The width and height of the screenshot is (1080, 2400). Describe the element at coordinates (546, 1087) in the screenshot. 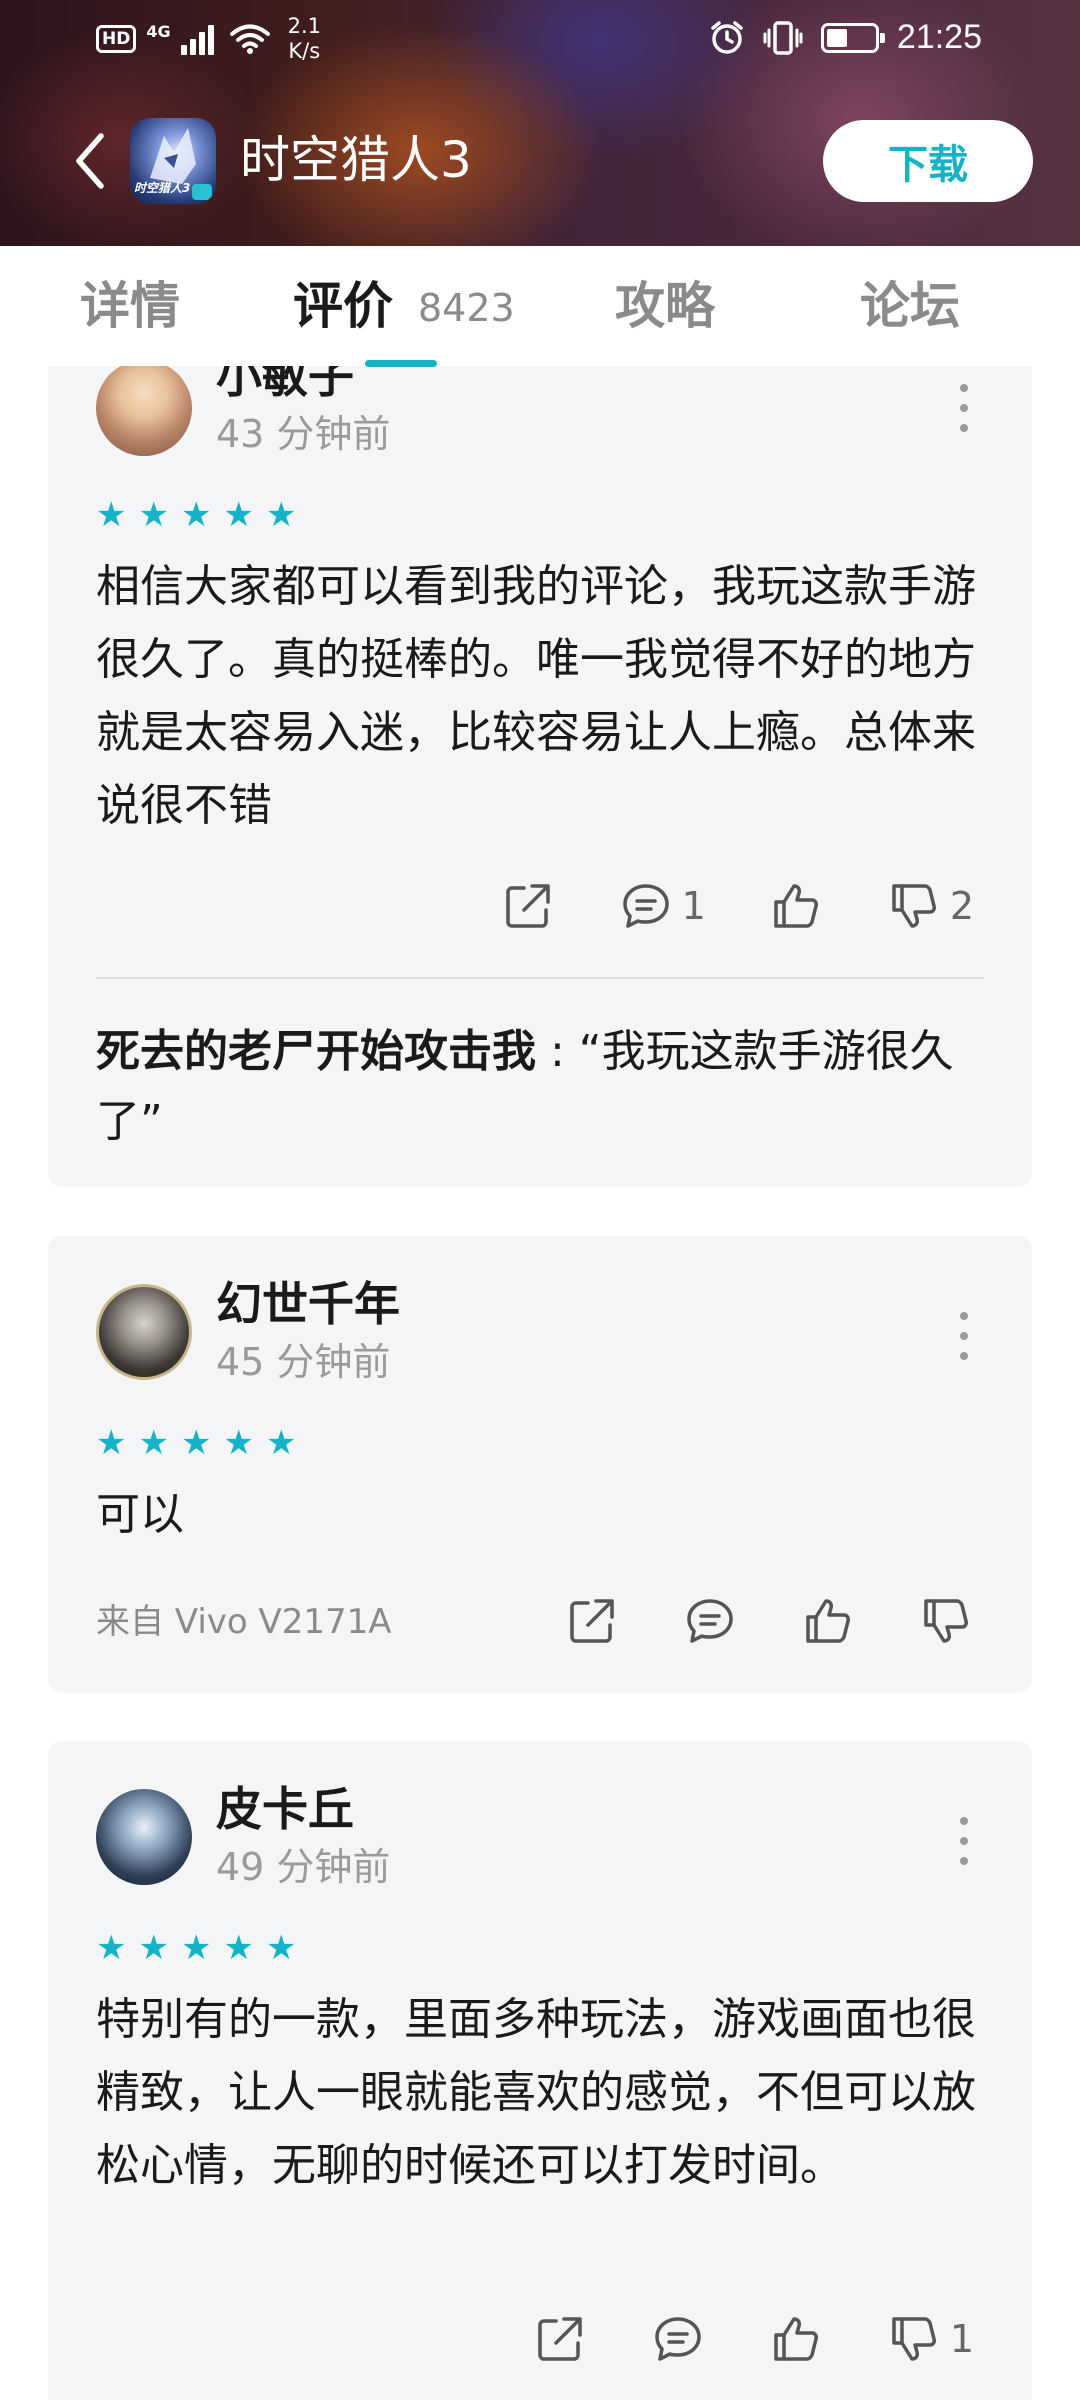

I see `reply-preview: 死去的老尸开始攻击我 : “我玩这款手游很久了”` at that location.